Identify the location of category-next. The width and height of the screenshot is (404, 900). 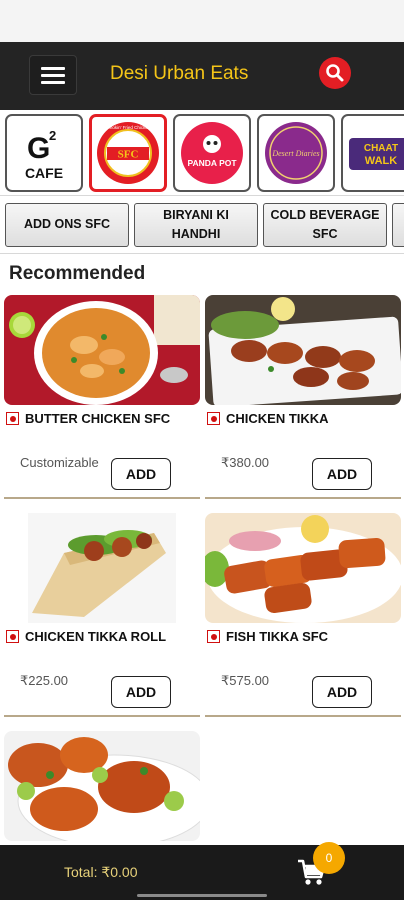
(398, 224).